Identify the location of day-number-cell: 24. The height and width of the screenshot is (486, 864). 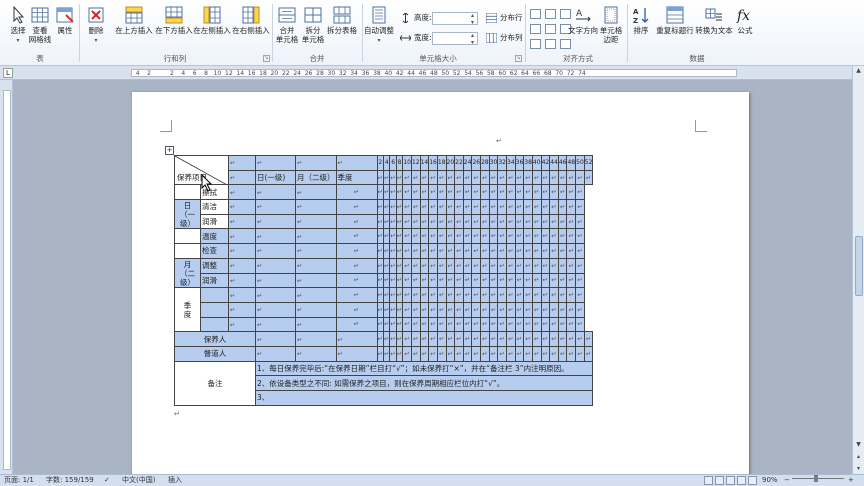
(467, 163).